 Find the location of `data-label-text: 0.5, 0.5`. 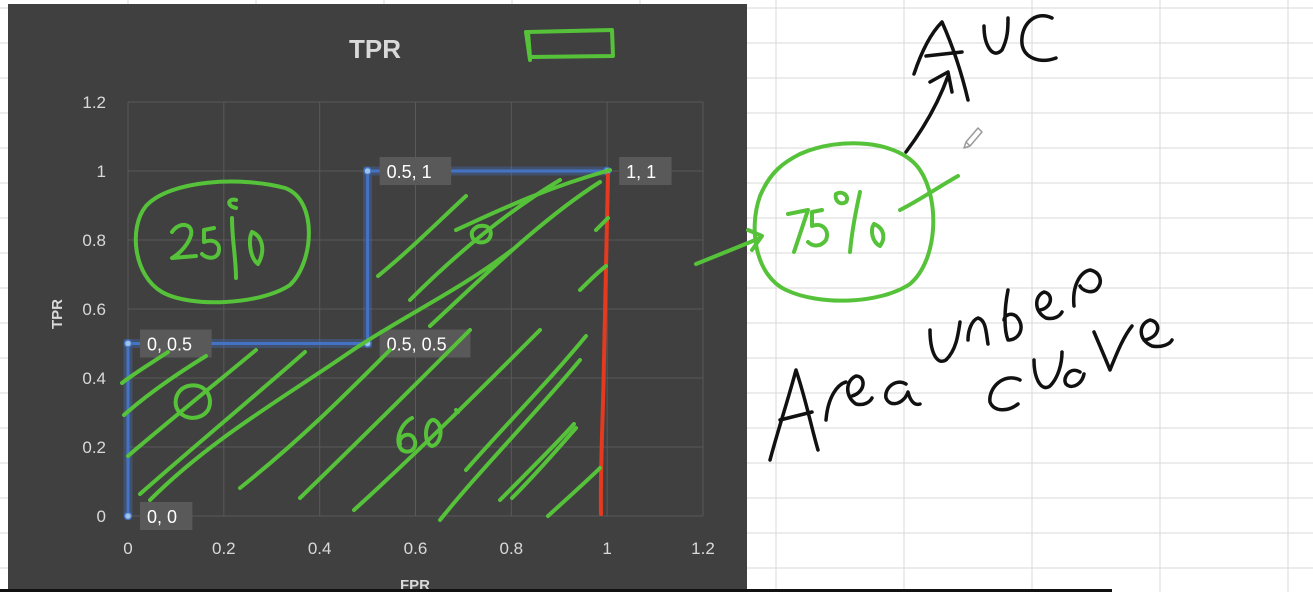

data-label-text: 0.5, 0.5 is located at coordinates (417, 345).